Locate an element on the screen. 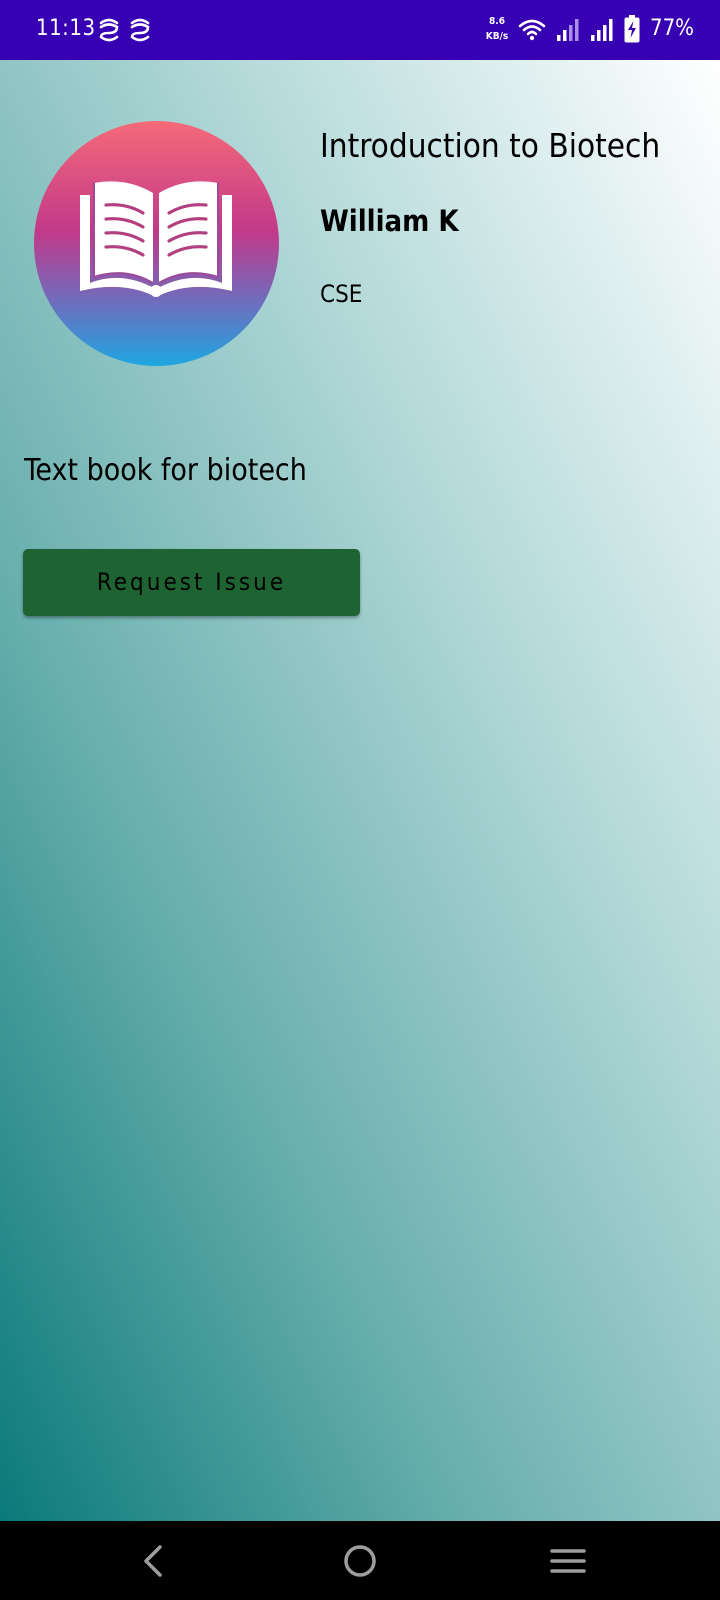  wifi-icon is located at coordinates (532, 30).